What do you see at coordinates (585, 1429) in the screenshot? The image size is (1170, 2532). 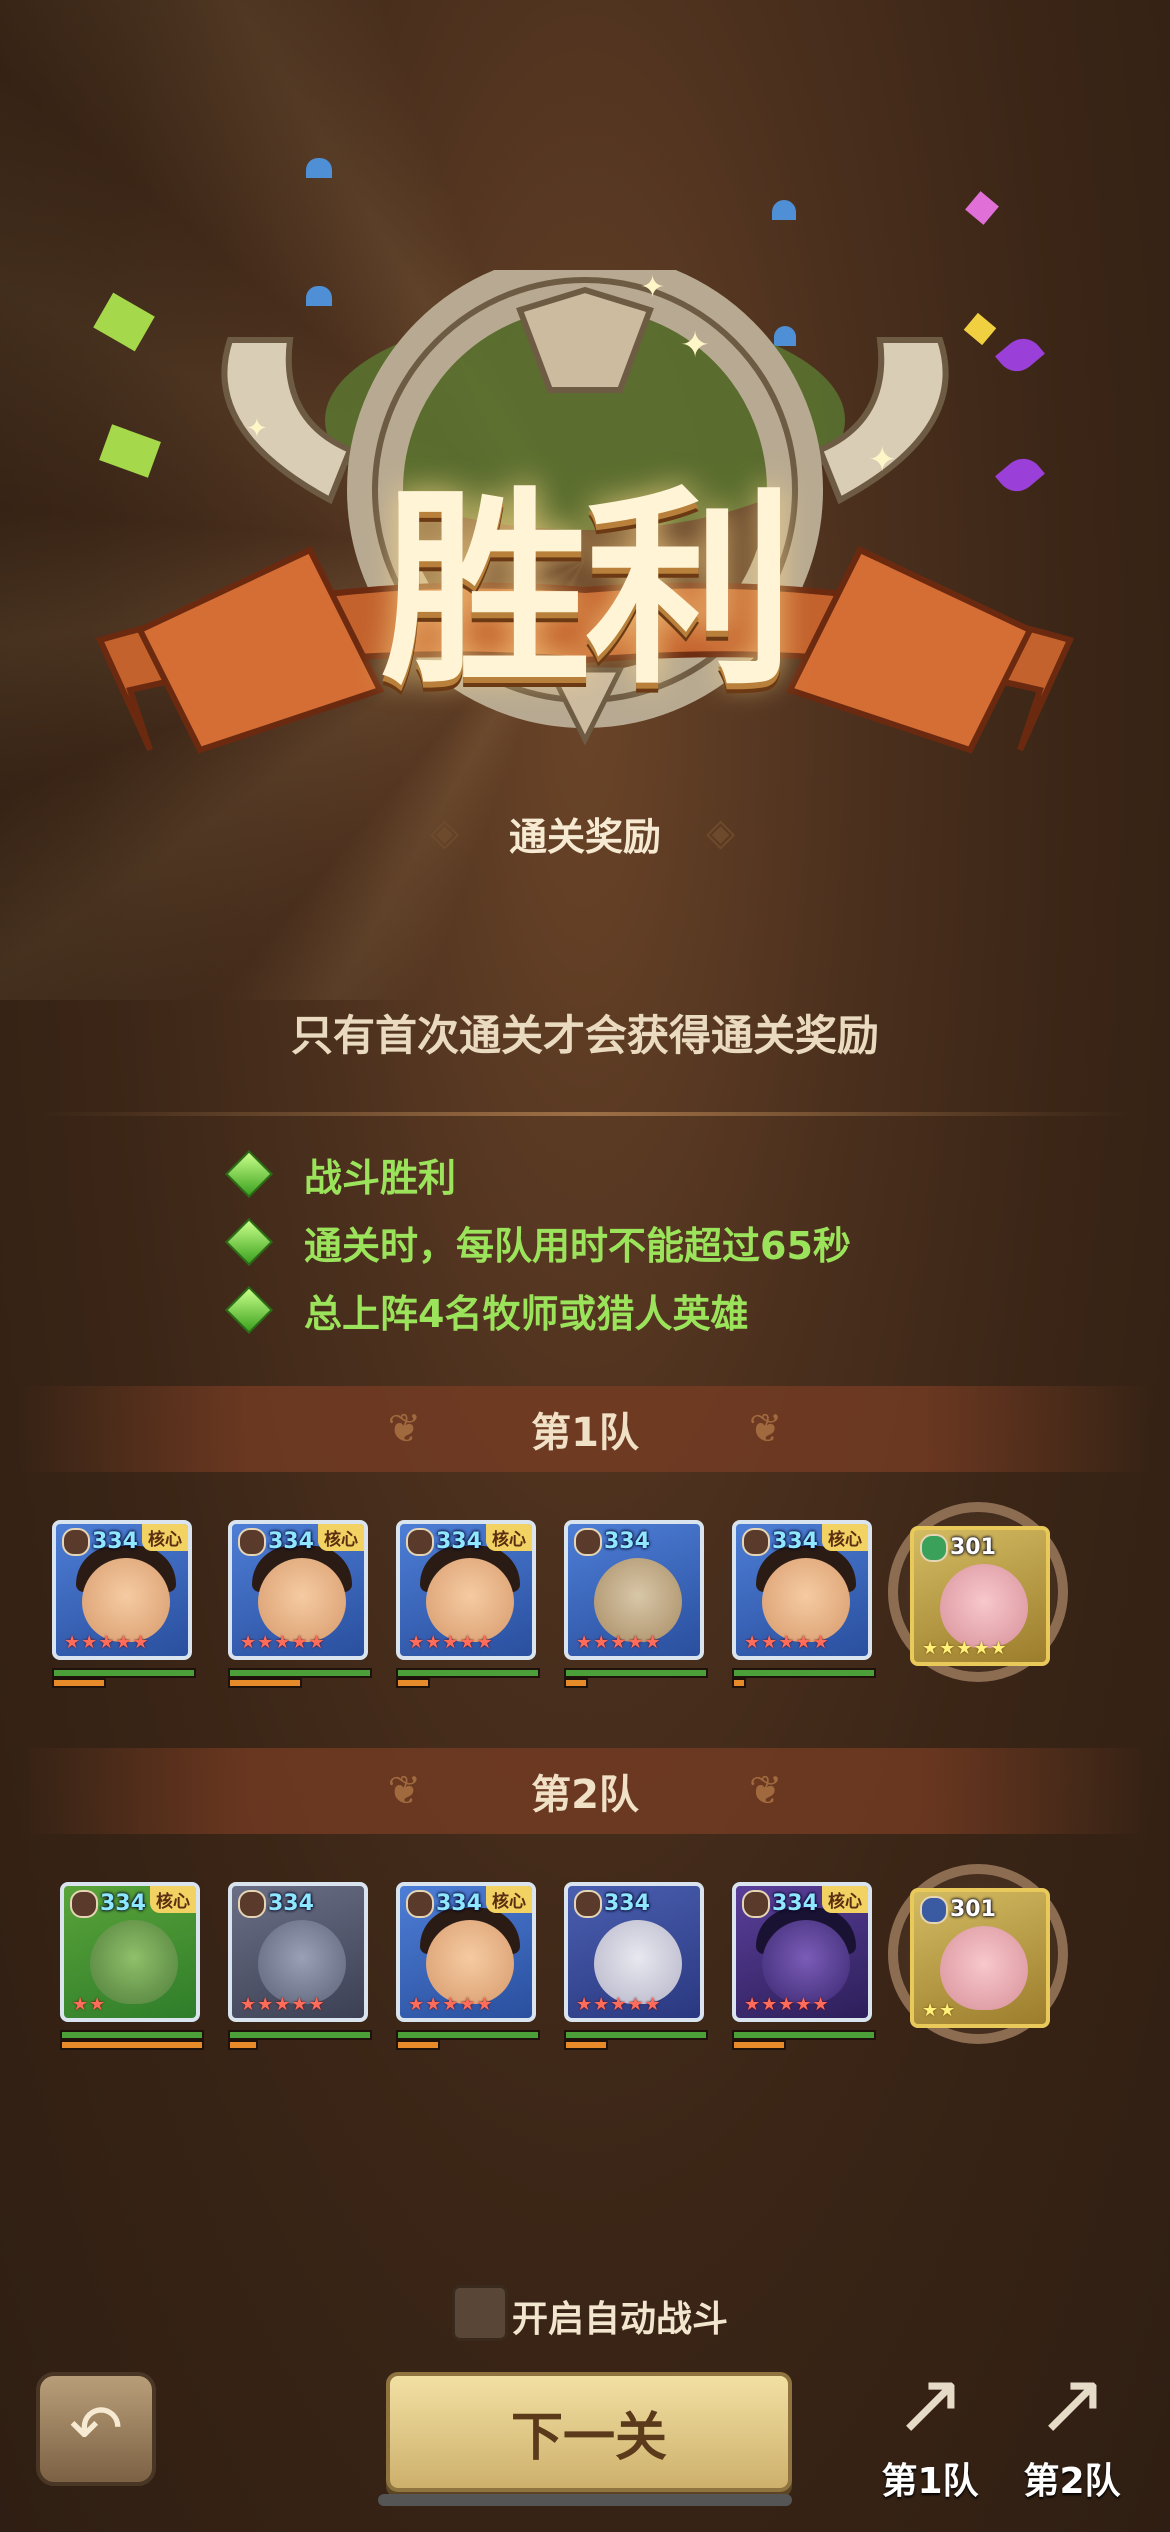 I see `team-1-header: ❦ 第1队 ❦` at bounding box center [585, 1429].